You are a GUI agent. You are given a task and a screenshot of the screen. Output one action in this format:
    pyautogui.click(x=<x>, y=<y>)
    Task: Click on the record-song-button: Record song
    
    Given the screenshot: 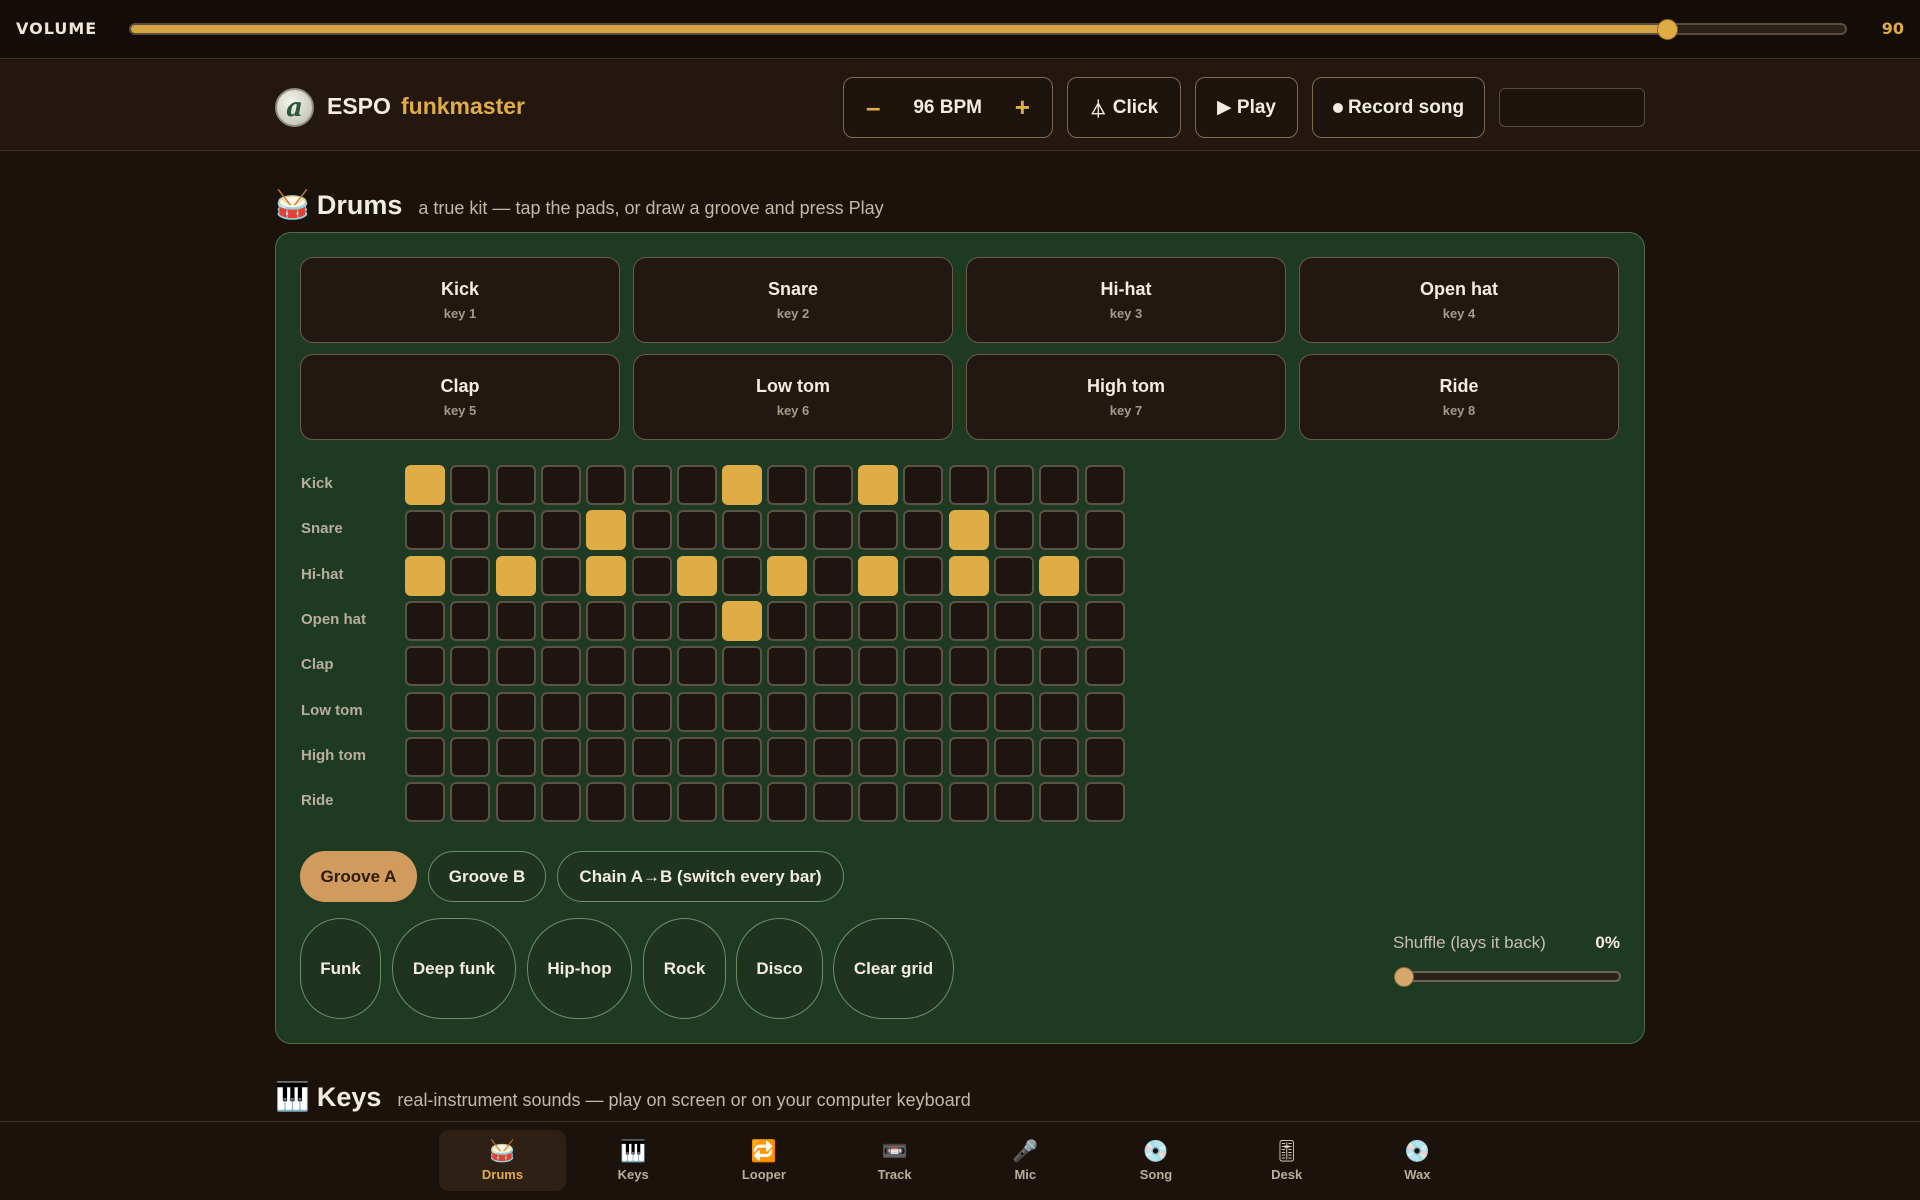 What is the action you would take?
    pyautogui.click(x=1398, y=107)
    